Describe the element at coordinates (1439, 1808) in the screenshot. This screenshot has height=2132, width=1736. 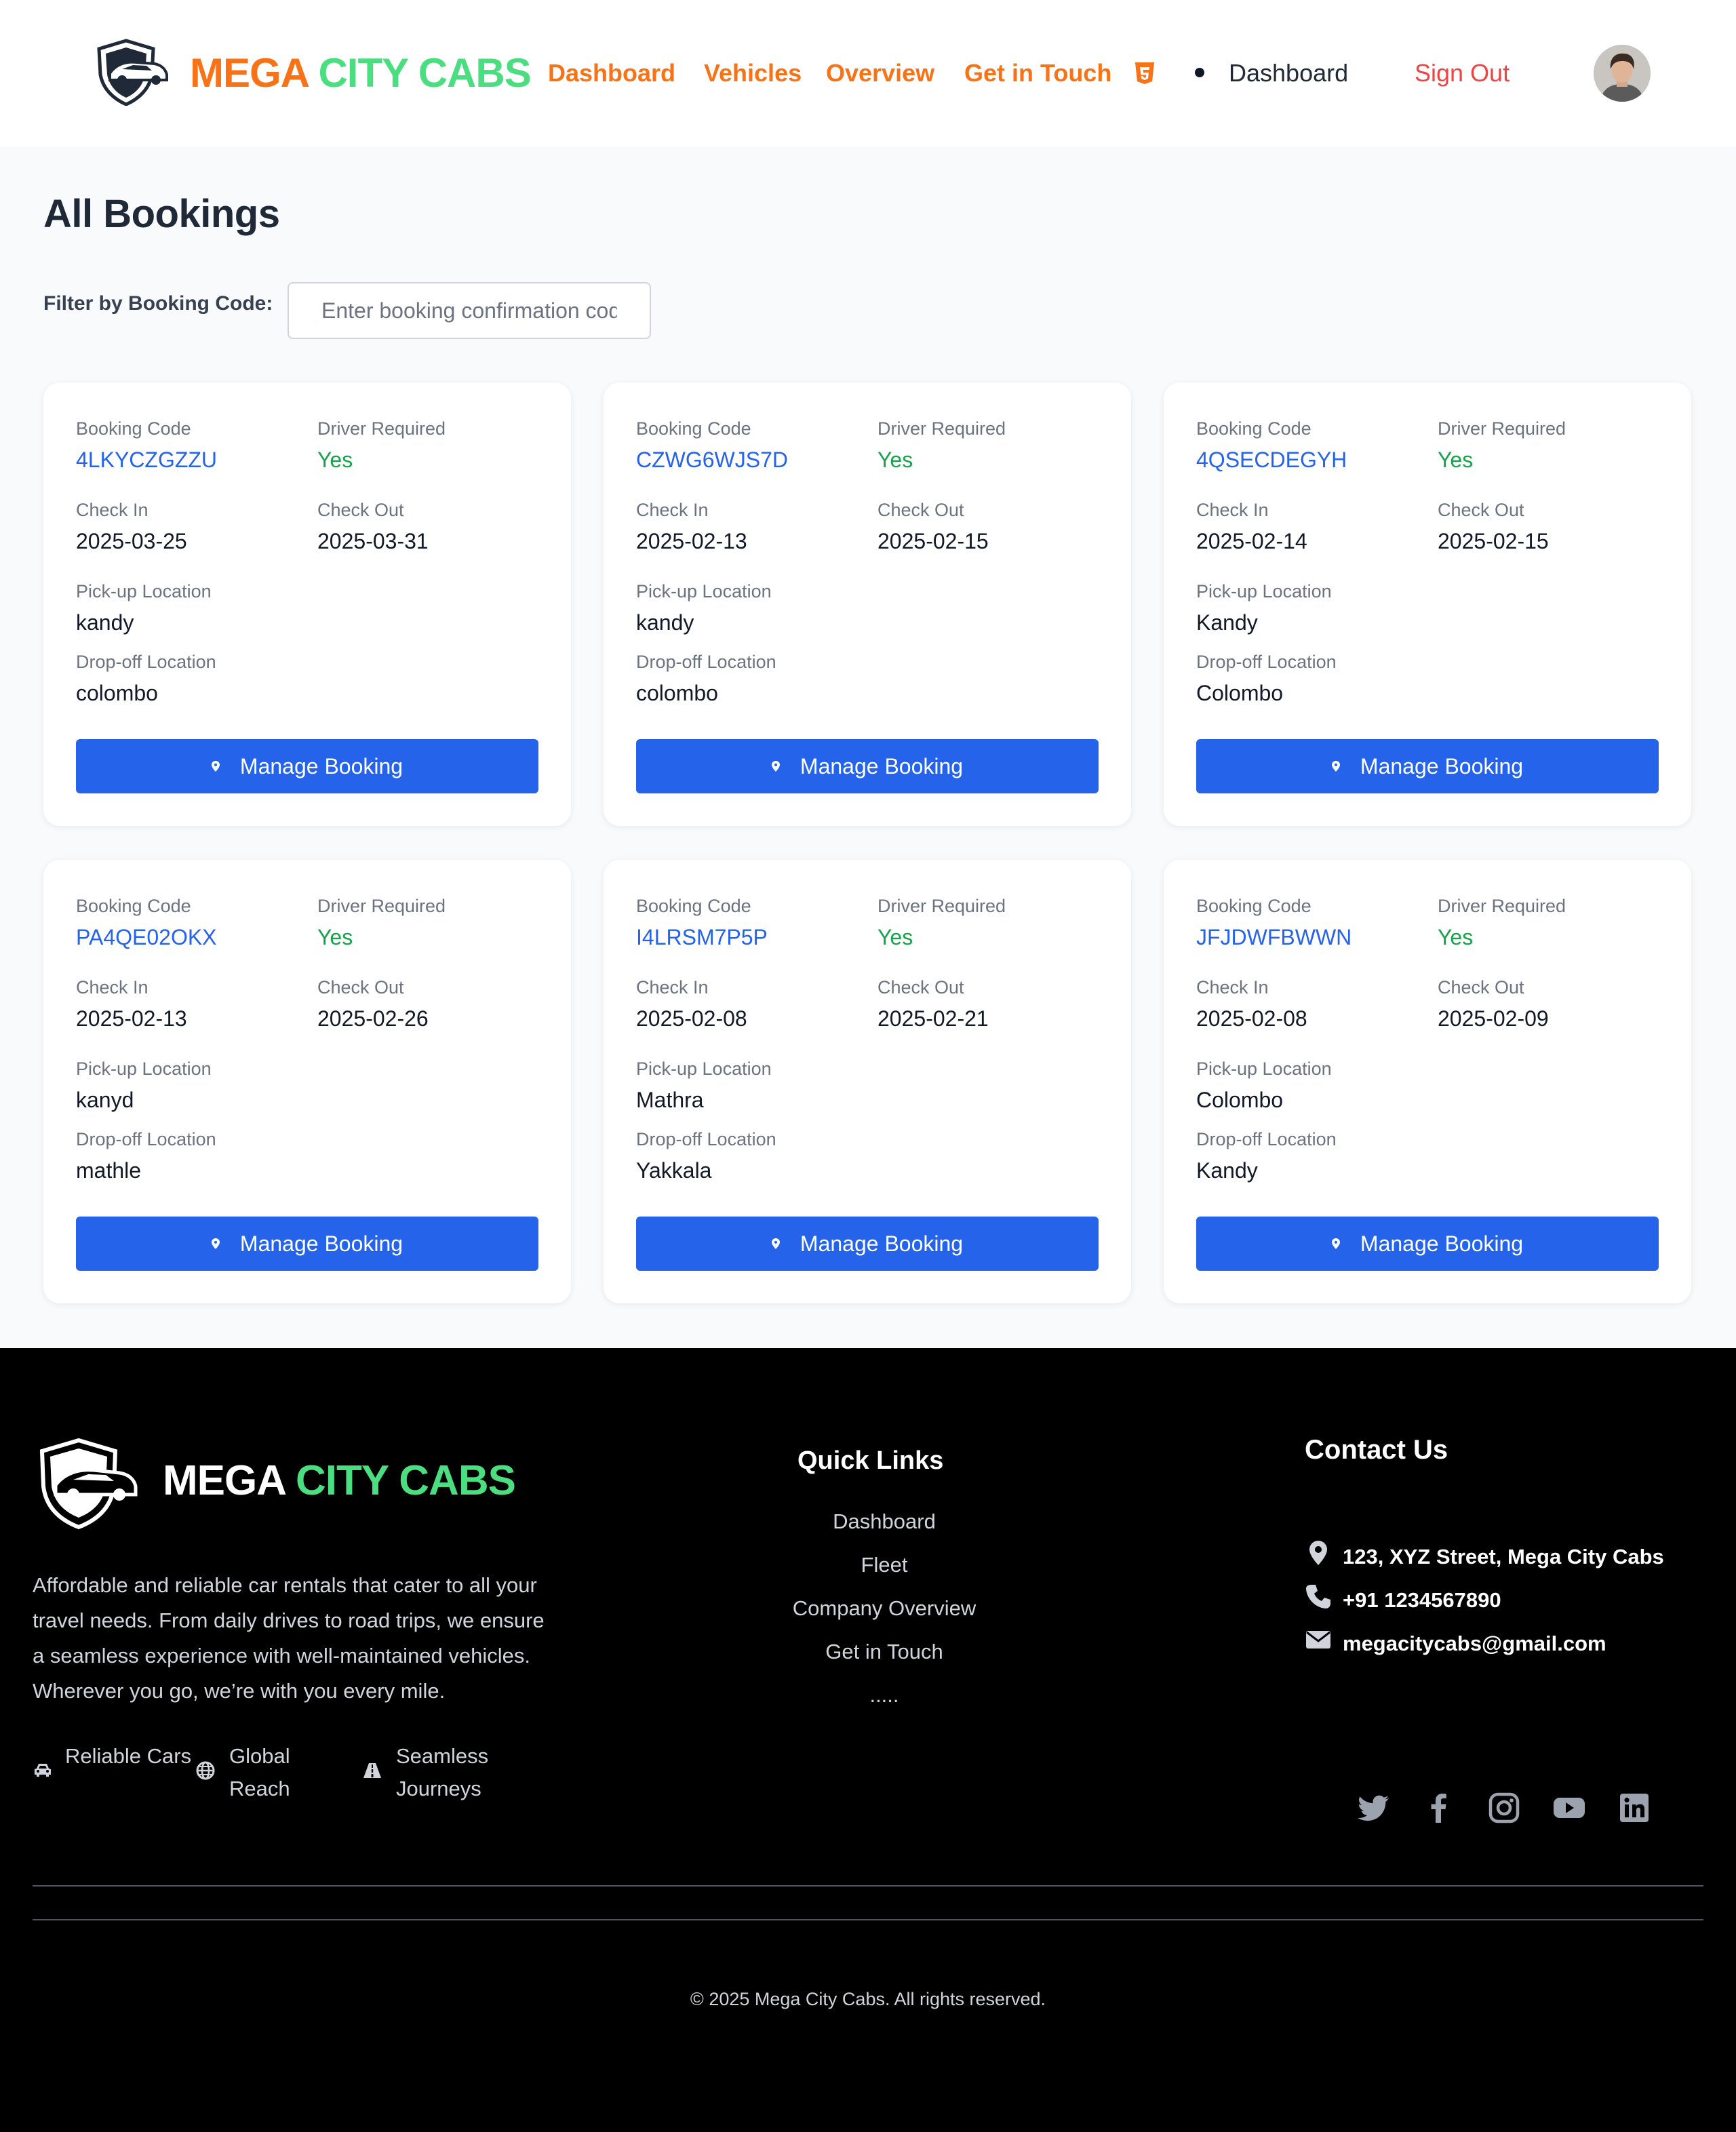
I see `facebook-icon` at that location.